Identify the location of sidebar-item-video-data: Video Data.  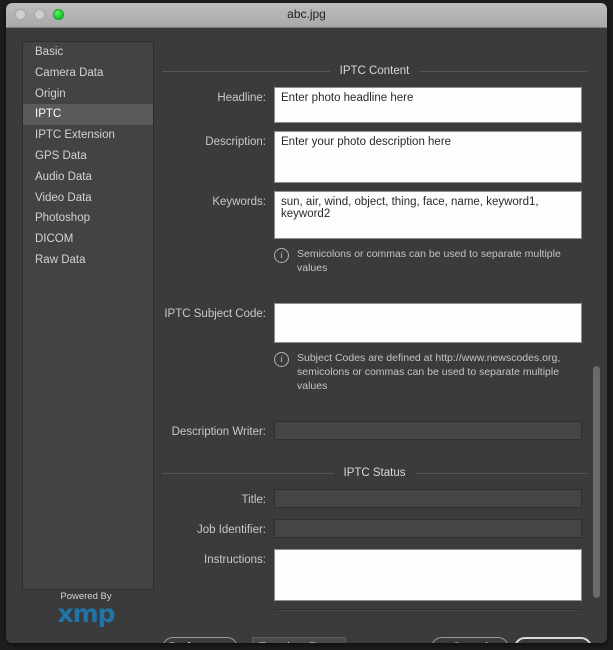
(88, 198).